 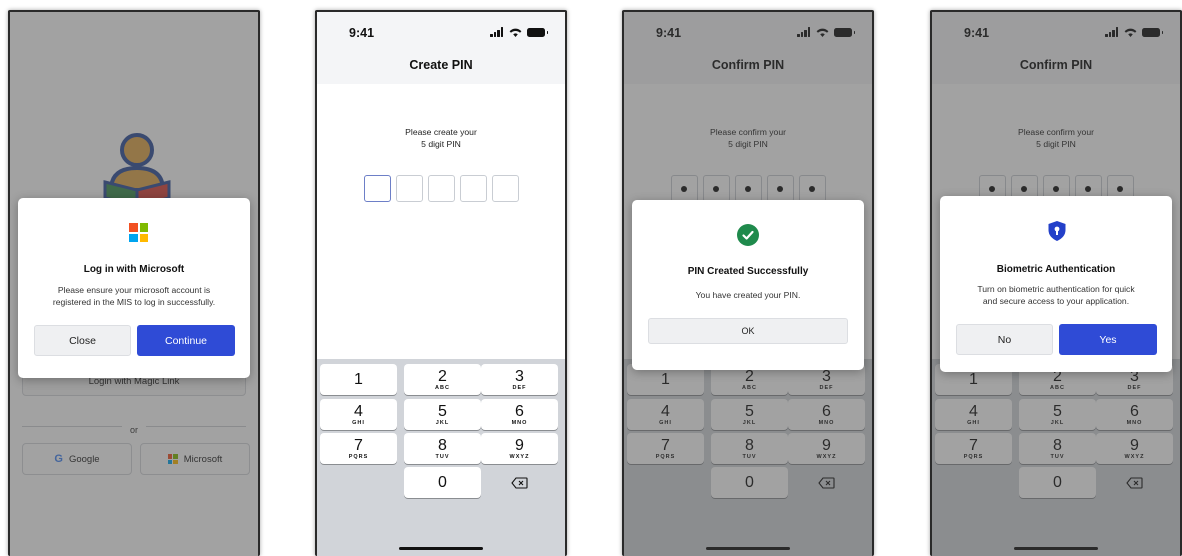 I want to click on keypad-key-5: 5JKL, so click(x=442, y=414).